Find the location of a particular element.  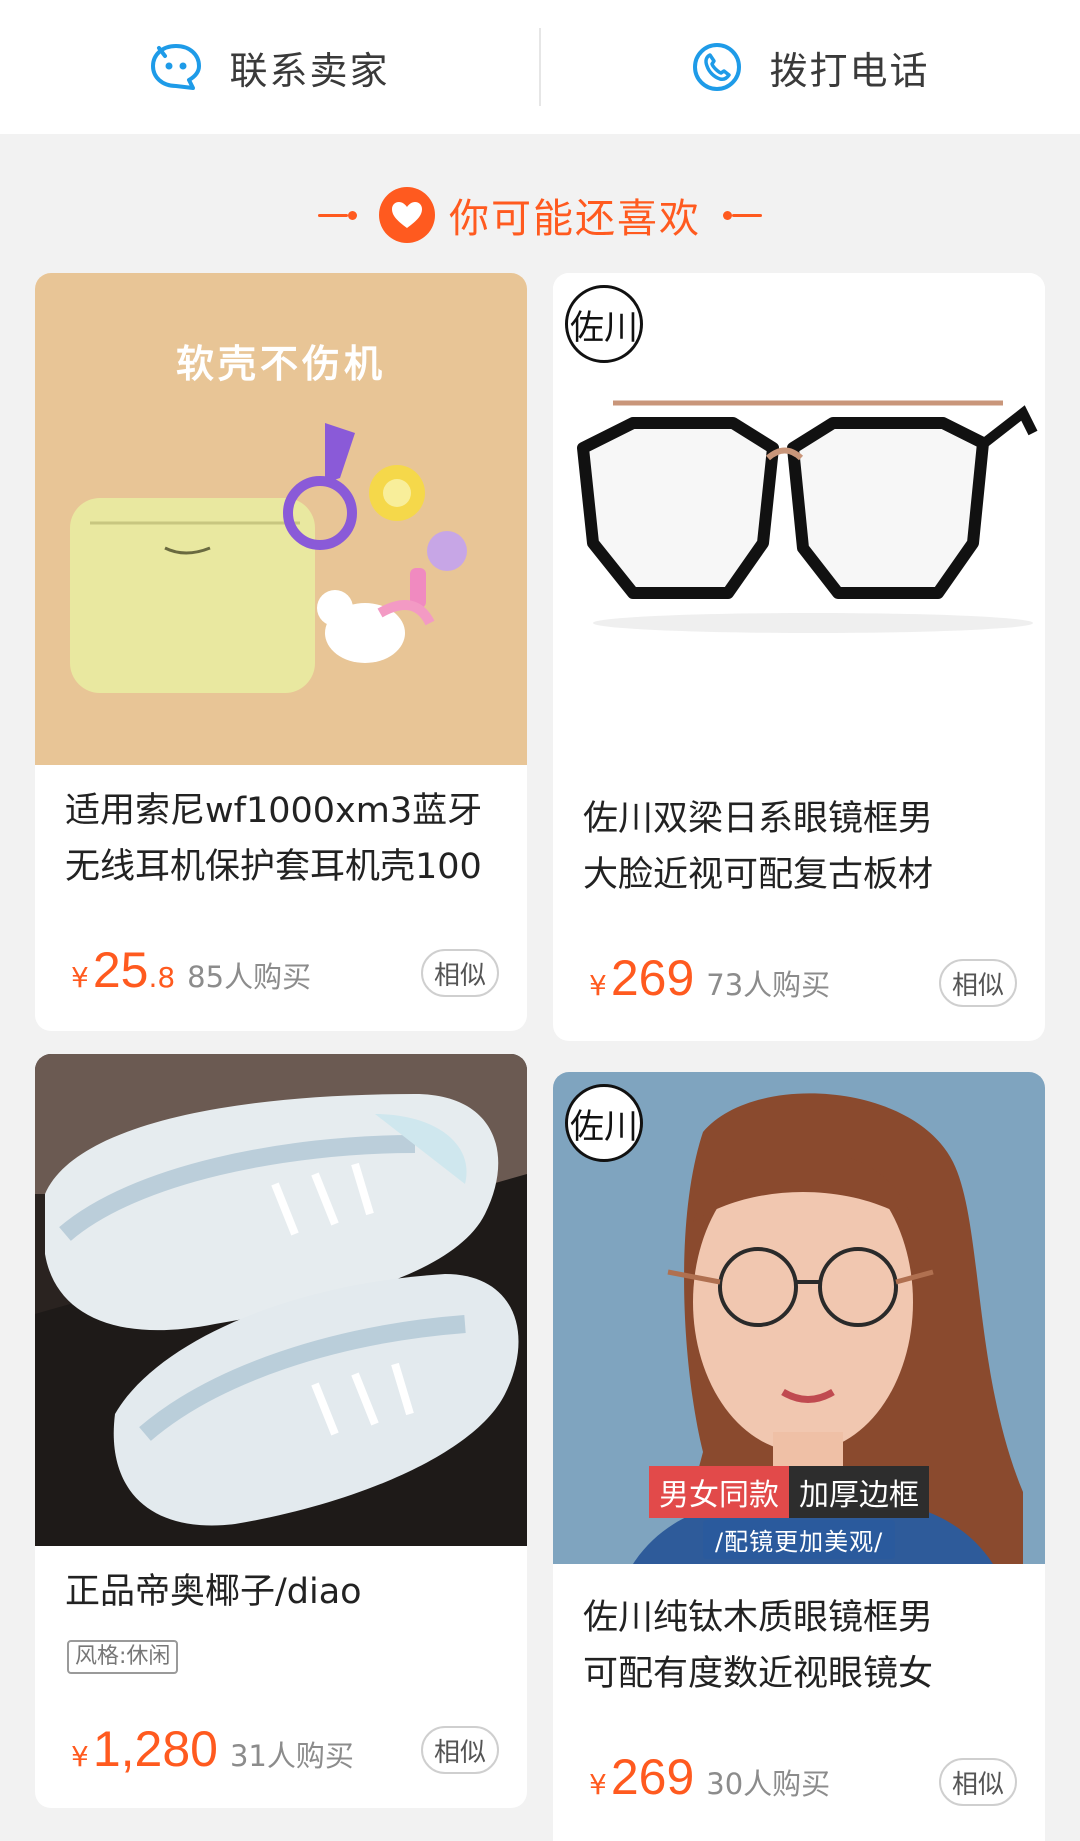

title-line: 适用索尼wf1000xm3蓝牙 is located at coordinates (274, 811).